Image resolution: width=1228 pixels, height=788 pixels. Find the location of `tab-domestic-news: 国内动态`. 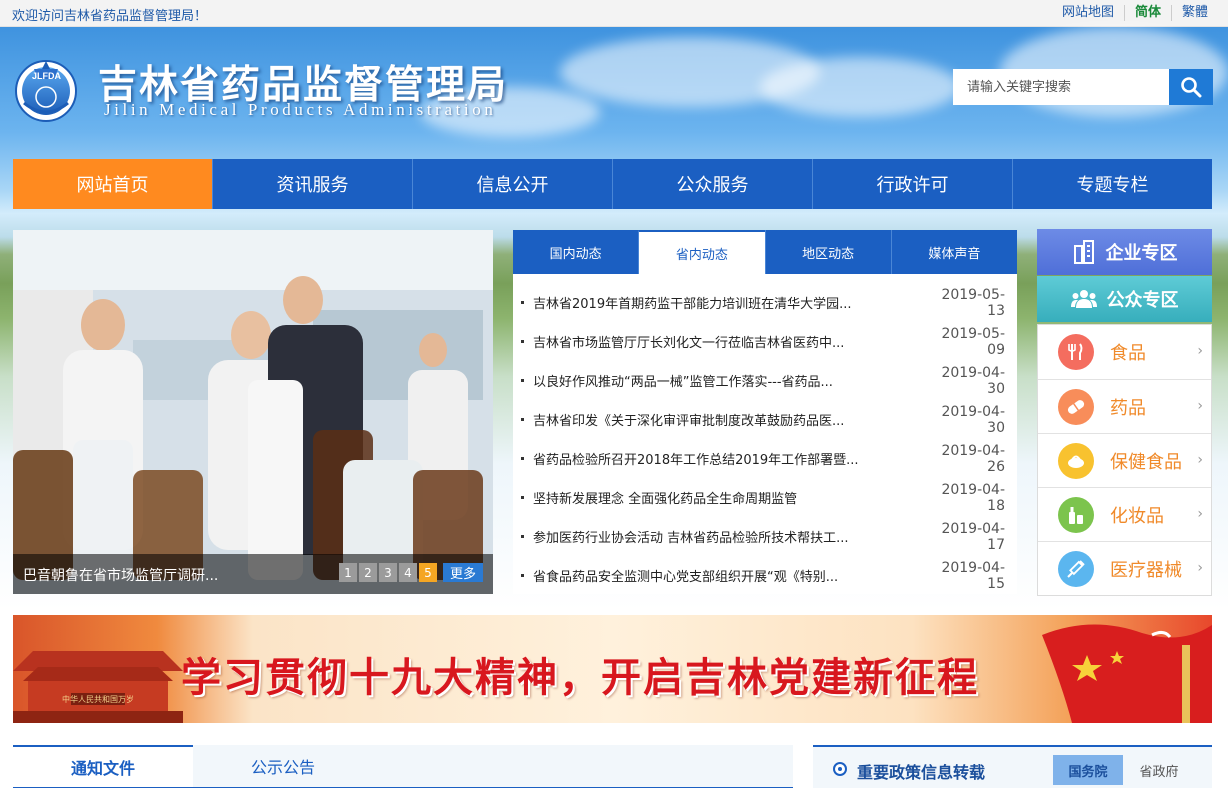

tab-domestic-news: 国内动态 is located at coordinates (575, 252).